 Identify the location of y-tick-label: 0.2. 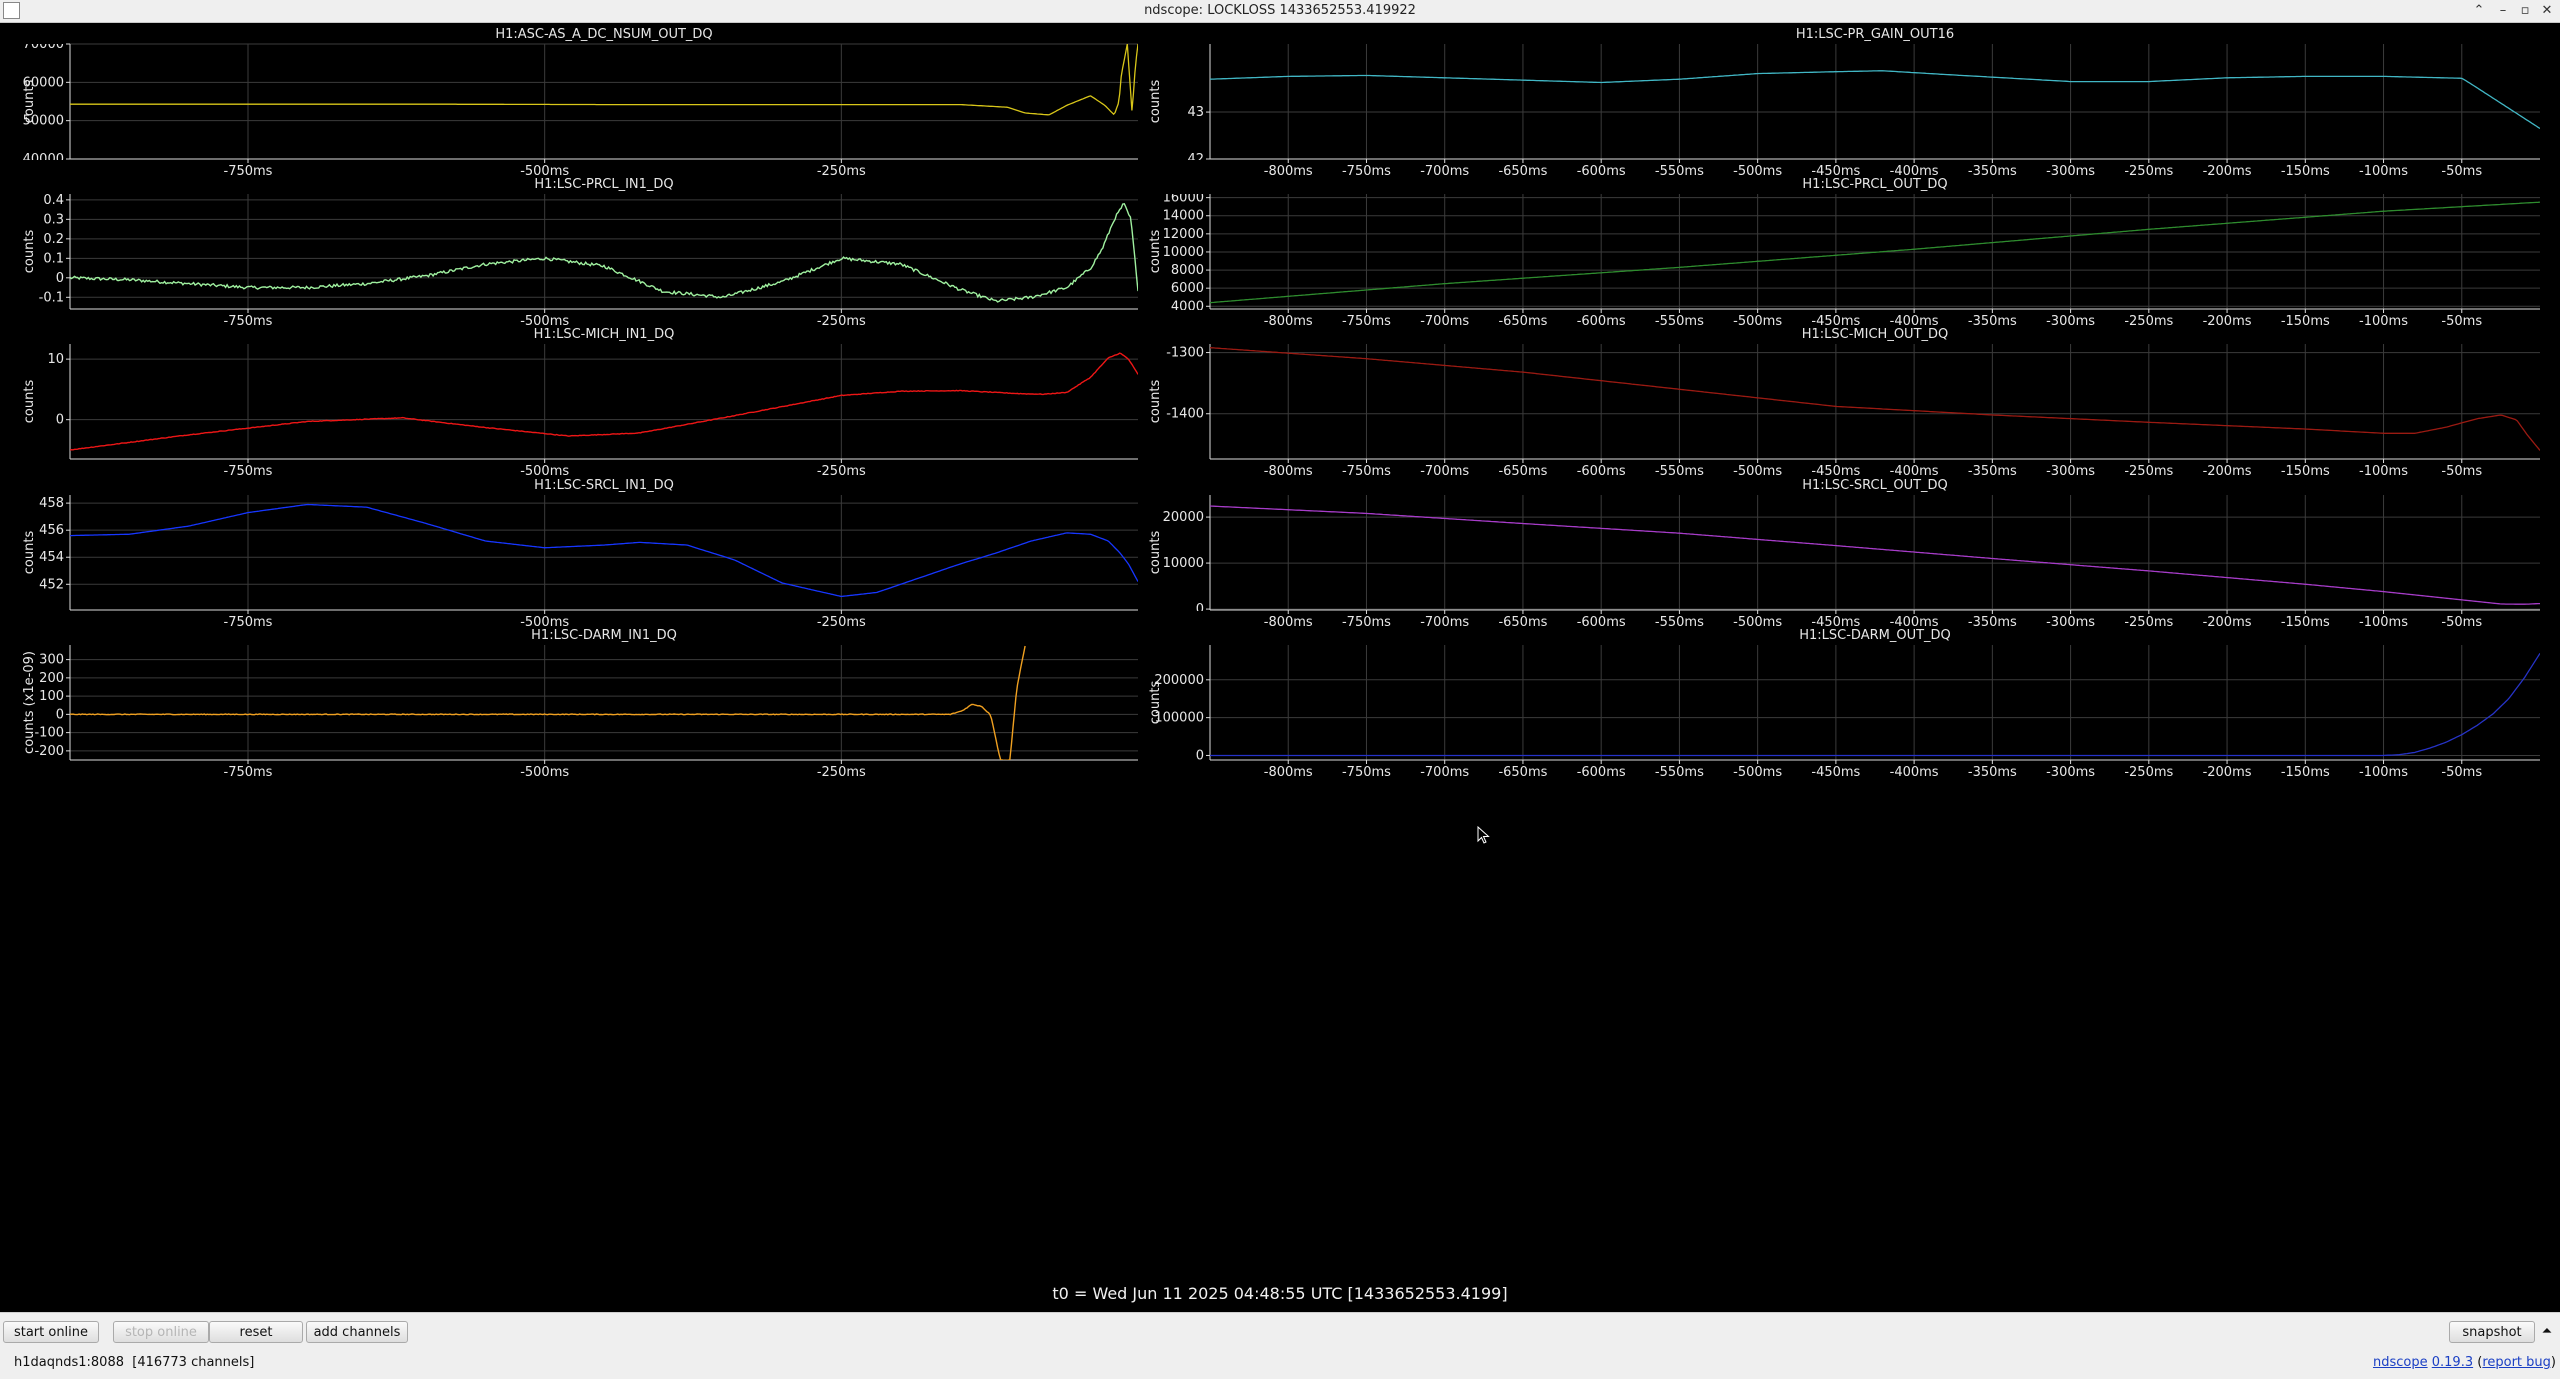
(53, 239).